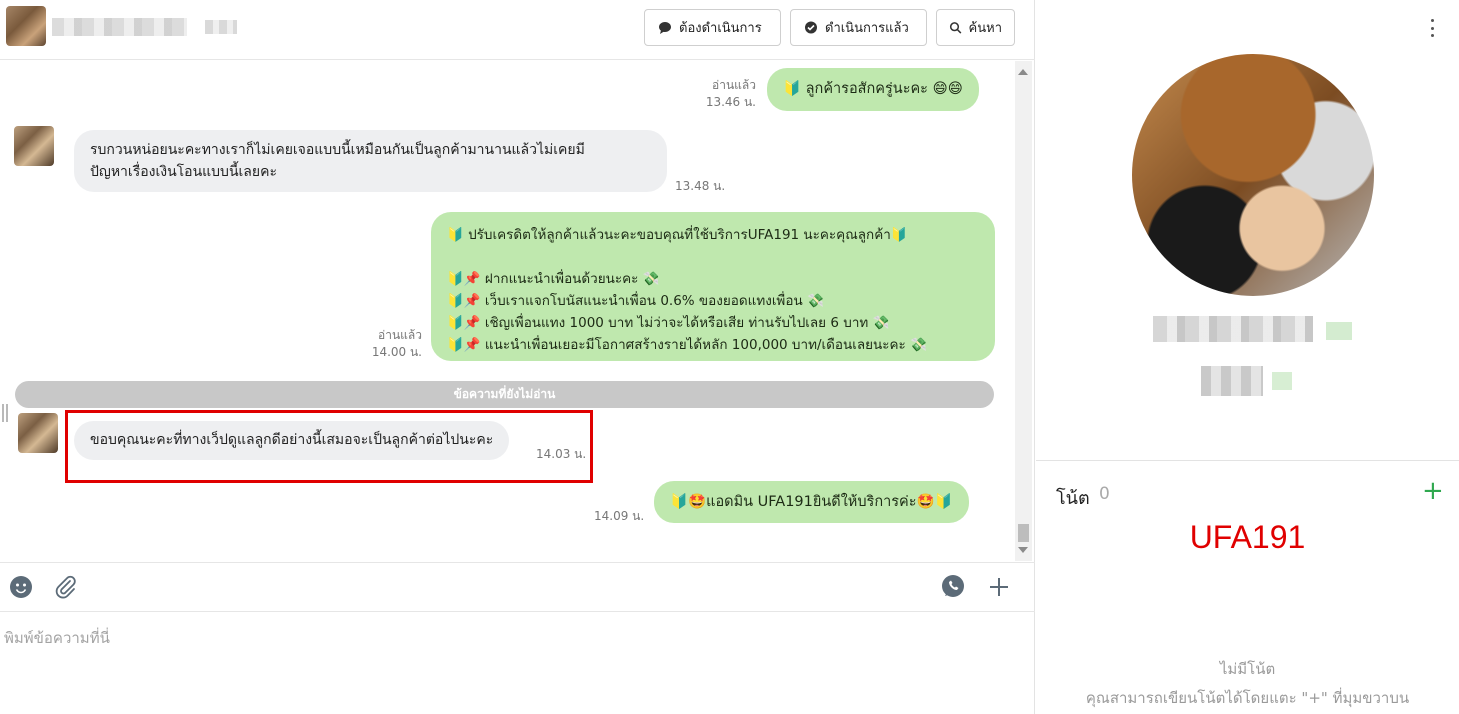 The height and width of the screenshot is (714, 1459). Describe the element at coordinates (867, 27) in the screenshot. I see `done-label: ดำเนินการแล้ว` at that location.